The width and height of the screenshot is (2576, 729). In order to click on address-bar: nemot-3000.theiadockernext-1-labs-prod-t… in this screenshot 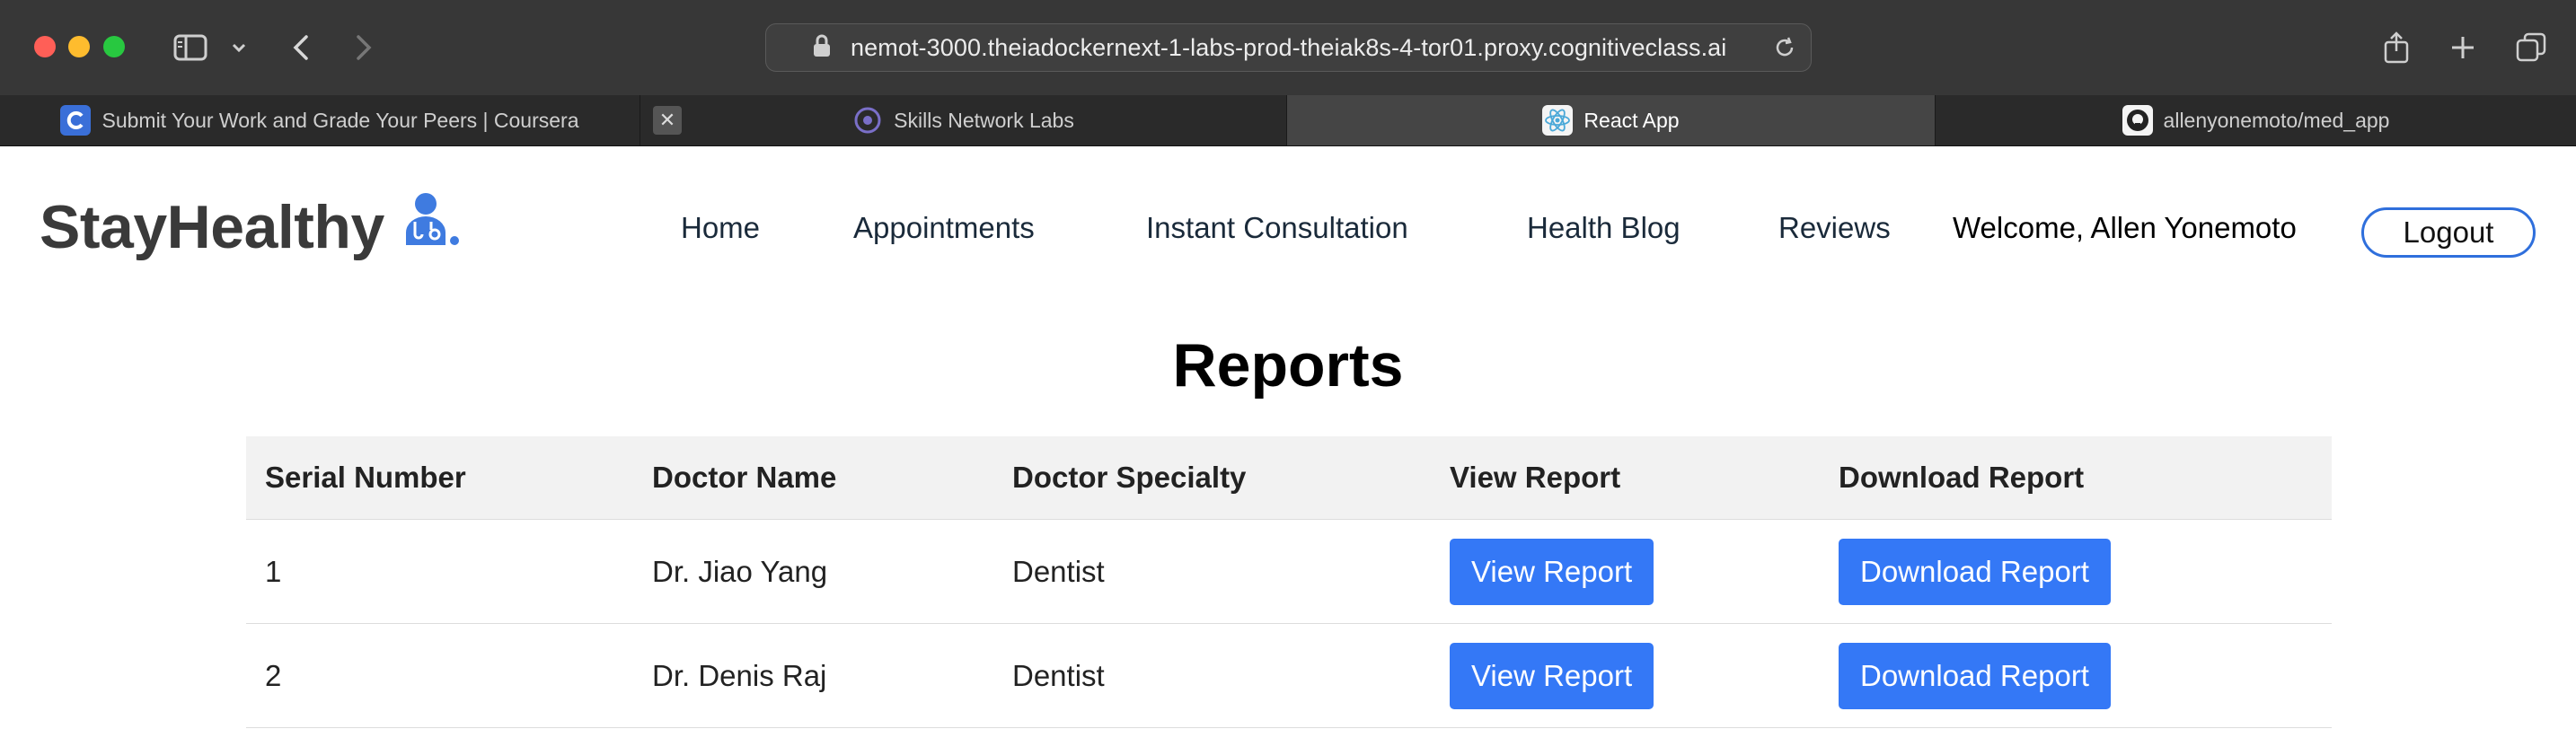, I will do `click(1288, 47)`.